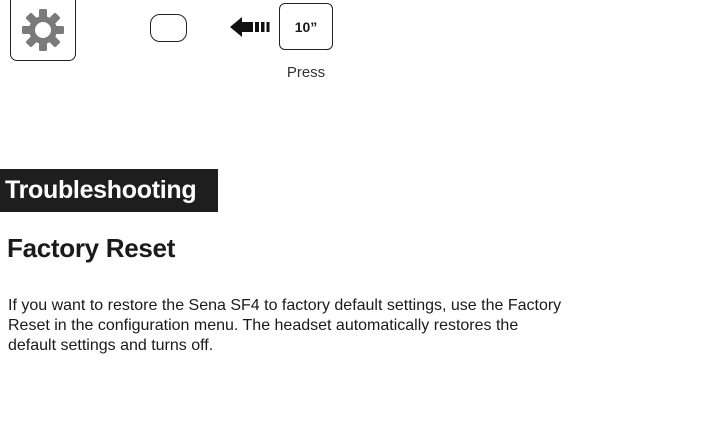  I want to click on section-title: Troubleshooting, so click(101, 190).